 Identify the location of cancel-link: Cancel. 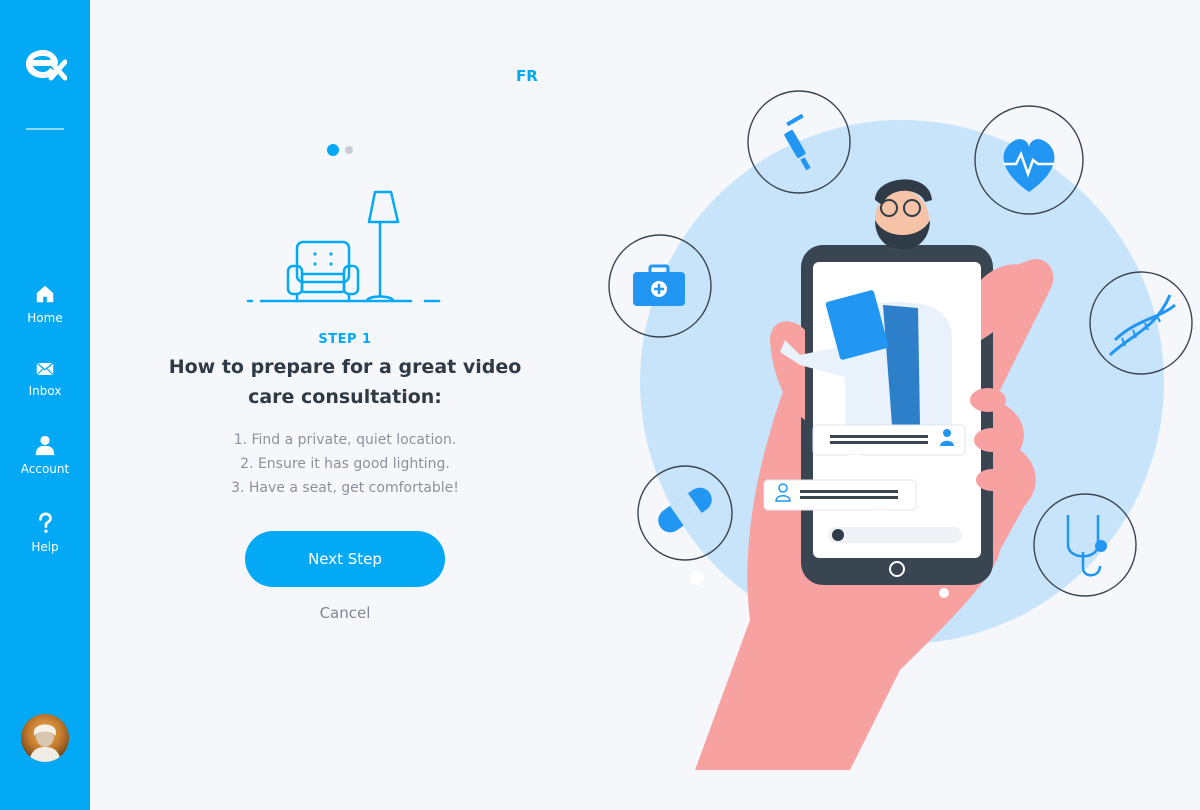
(345, 613).